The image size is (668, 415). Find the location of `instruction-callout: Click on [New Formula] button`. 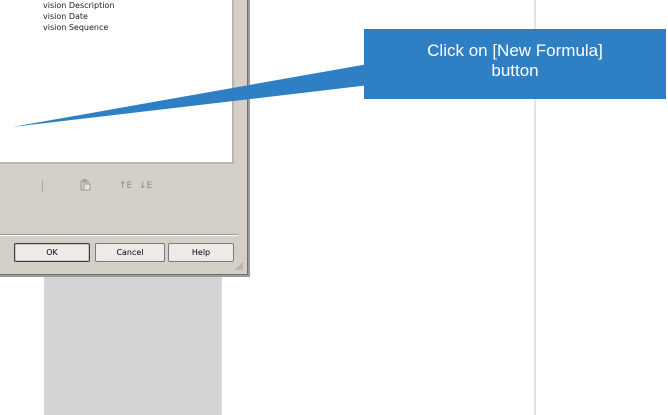

instruction-callout: Click on [New Formula] button is located at coordinates (515, 64).